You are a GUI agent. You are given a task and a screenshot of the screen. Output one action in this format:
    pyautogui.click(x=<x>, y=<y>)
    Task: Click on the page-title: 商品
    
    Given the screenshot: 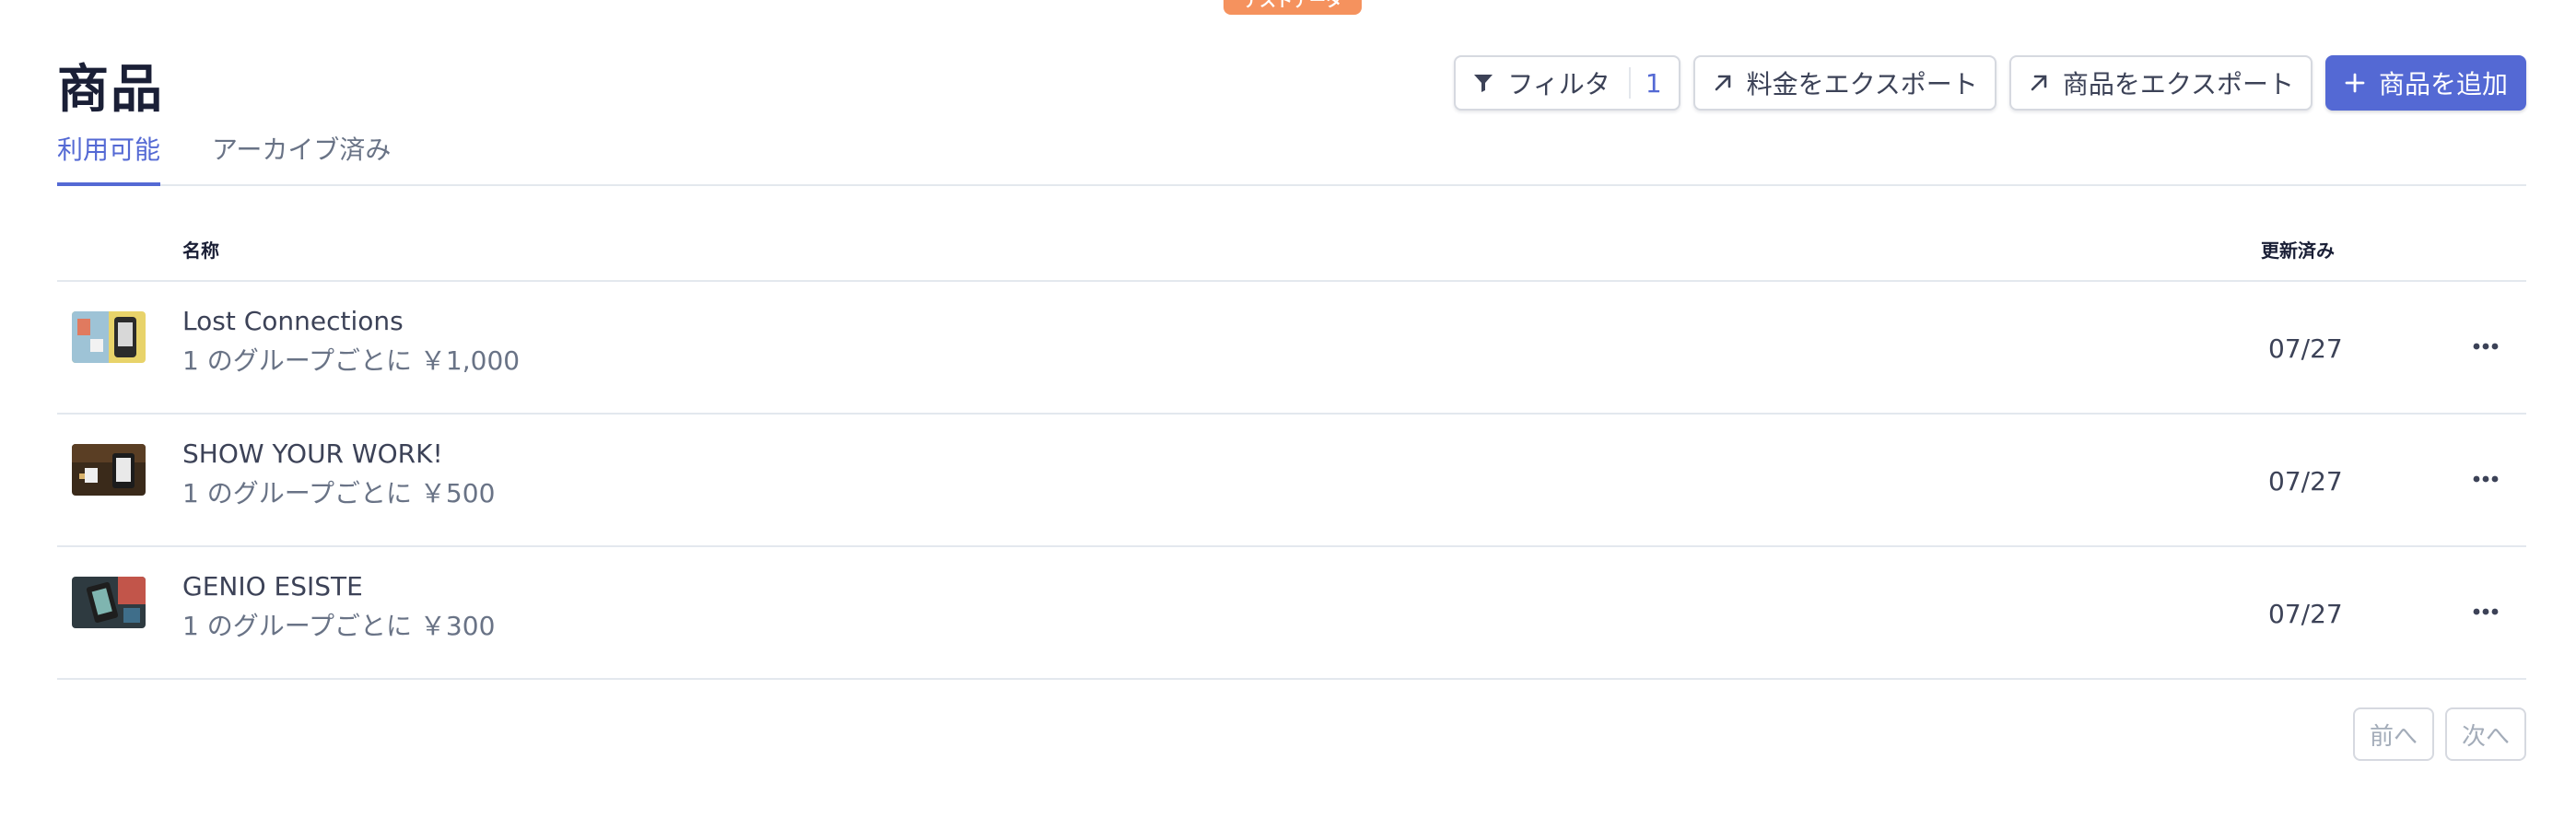 What is the action you would take?
    pyautogui.click(x=110, y=90)
    